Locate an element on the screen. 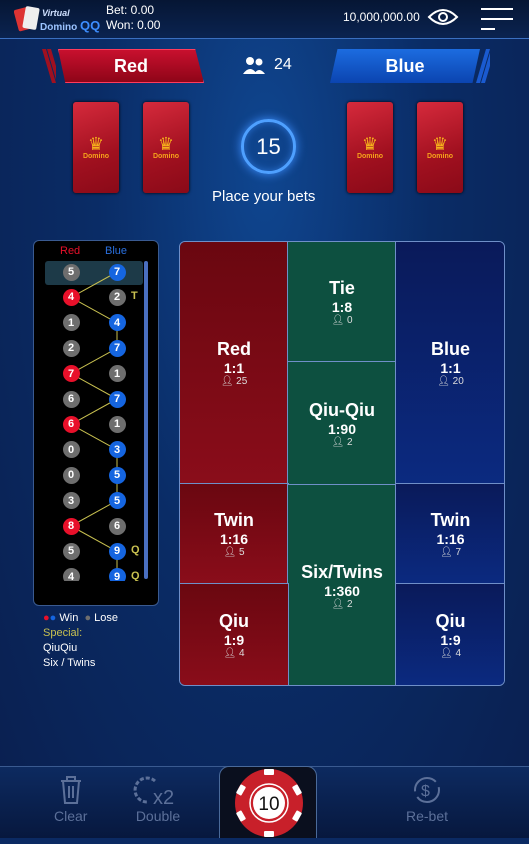 The height and width of the screenshot is (844, 529). bettor-info: 👤︎ 20 is located at coordinates (450, 381).